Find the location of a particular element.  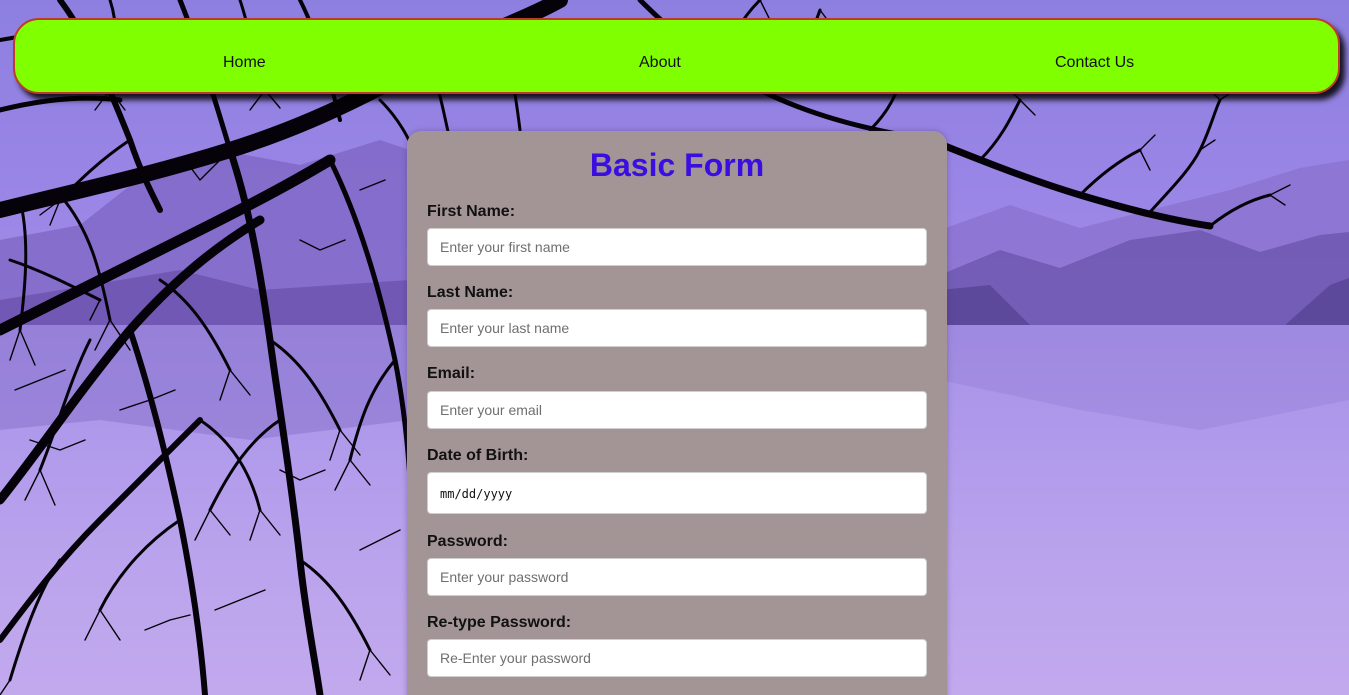

nav-link-contact-us: Contact Us is located at coordinates (1094, 63).